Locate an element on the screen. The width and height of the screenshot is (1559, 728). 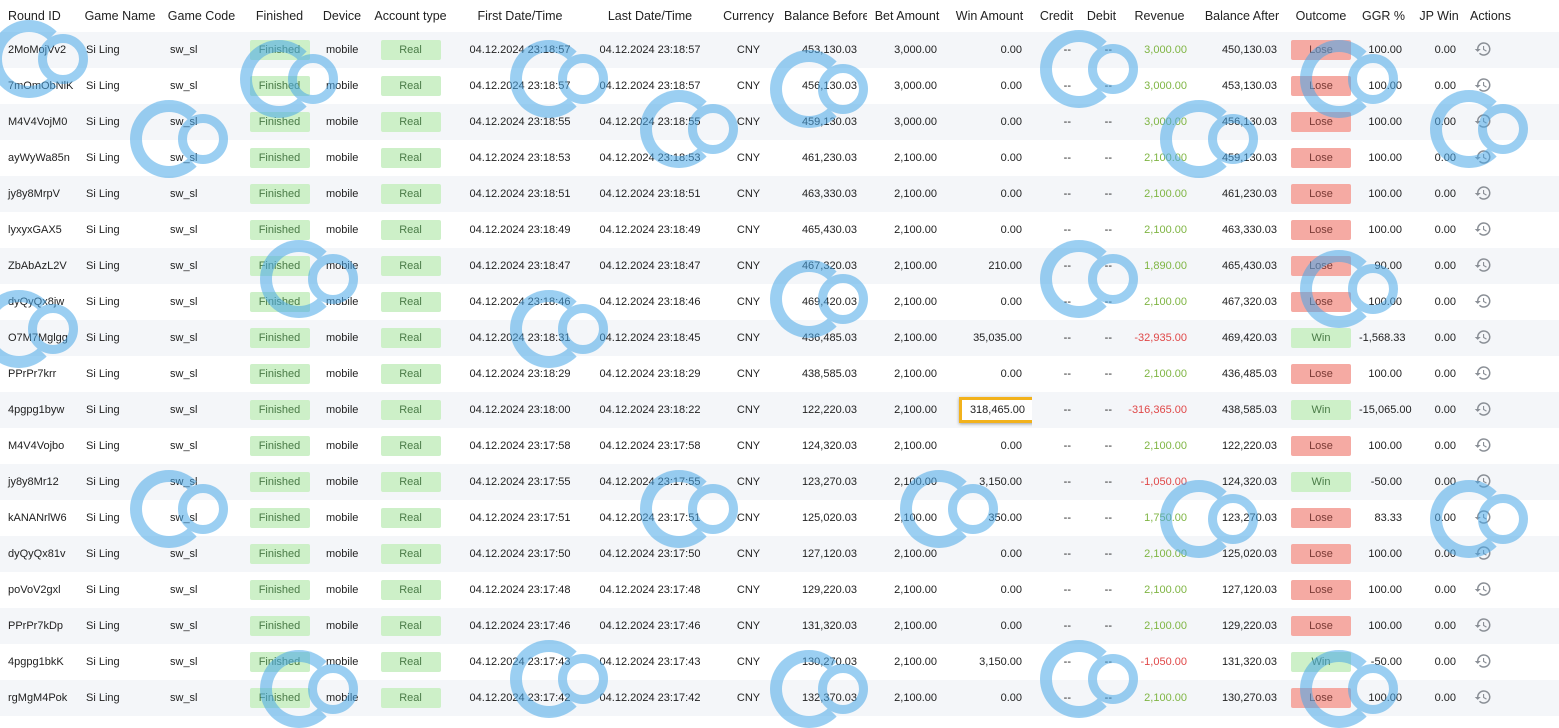
round-id-cell: 7mOmObNlK is located at coordinates (39, 86).